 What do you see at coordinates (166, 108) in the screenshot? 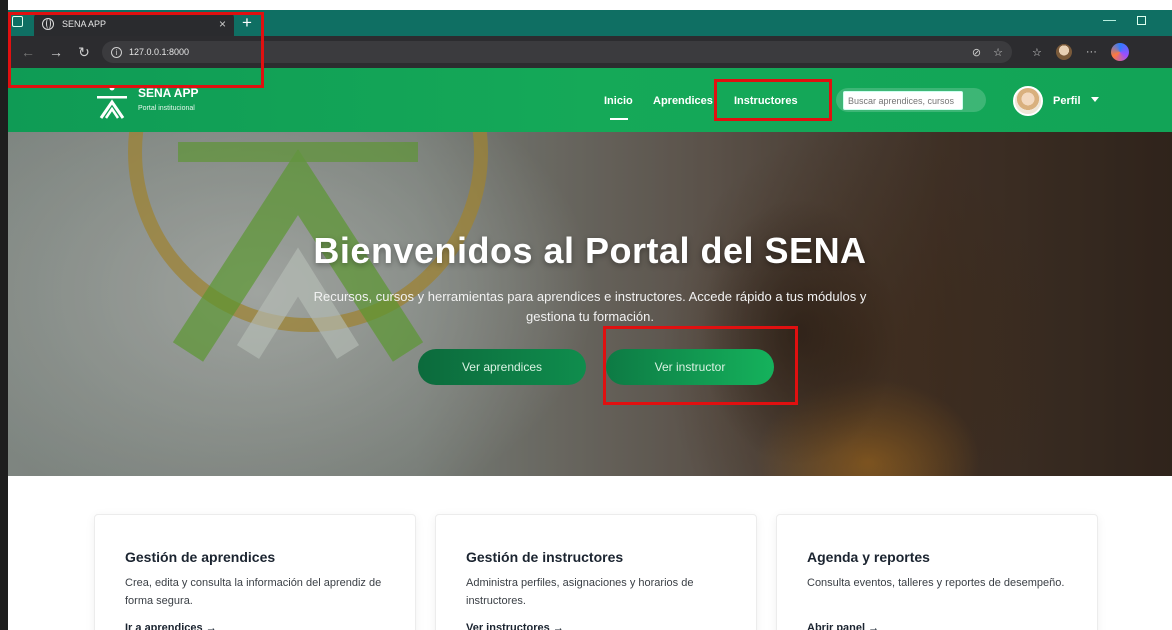
I see `site-logo-subtitle: Portal institucional` at bounding box center [166, 108].